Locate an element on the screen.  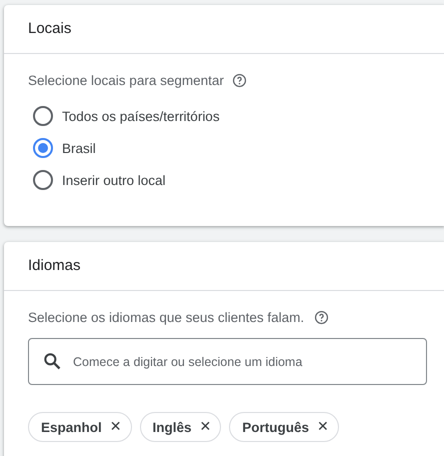
card-title: Idiomas is located at coordinates (224, 266).